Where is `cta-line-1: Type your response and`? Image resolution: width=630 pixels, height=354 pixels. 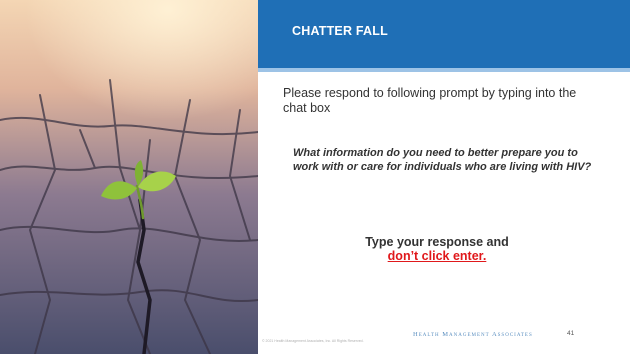
cta-line-1: Type your response and is located at coordinates (437, 242).